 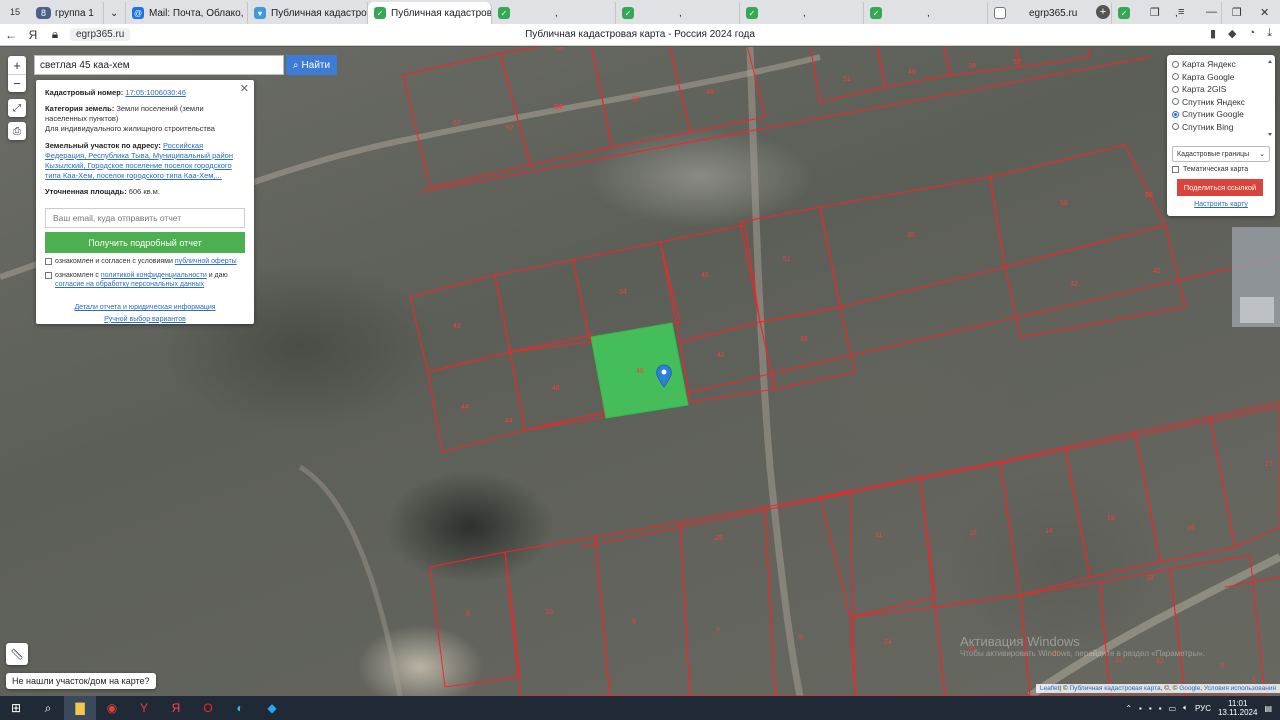 I want to click on taskbar-app: ◆, so click(x=272, y=708).